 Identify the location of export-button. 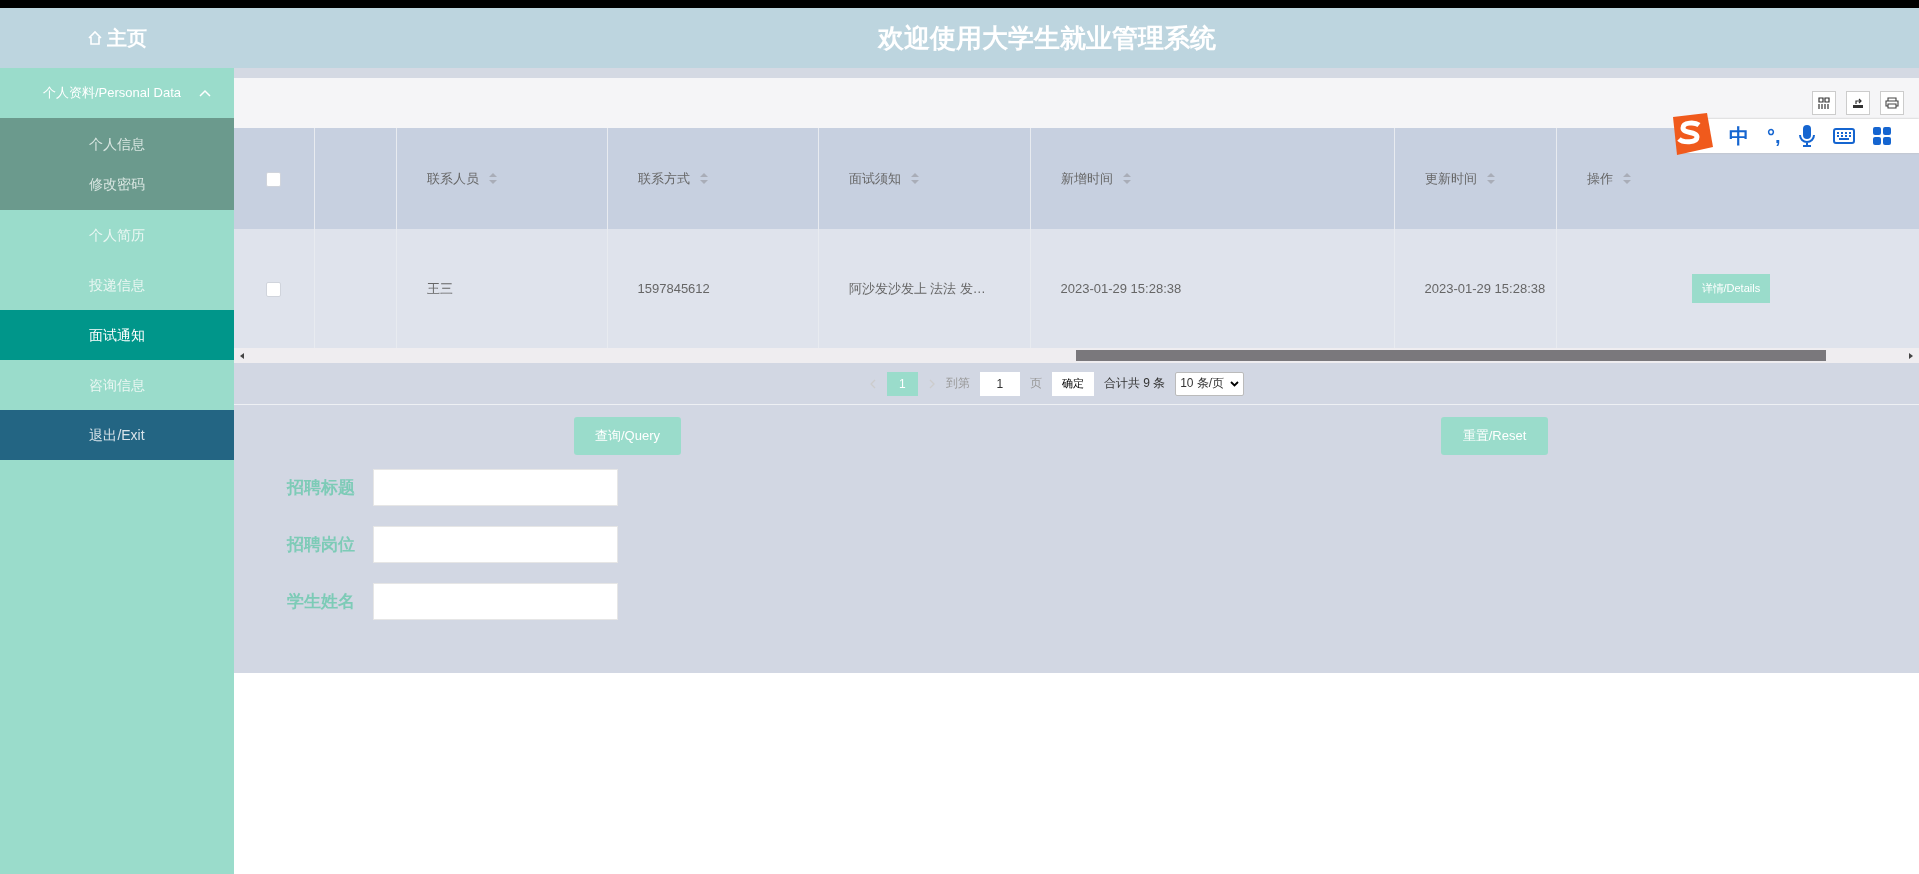
(1858, 103).